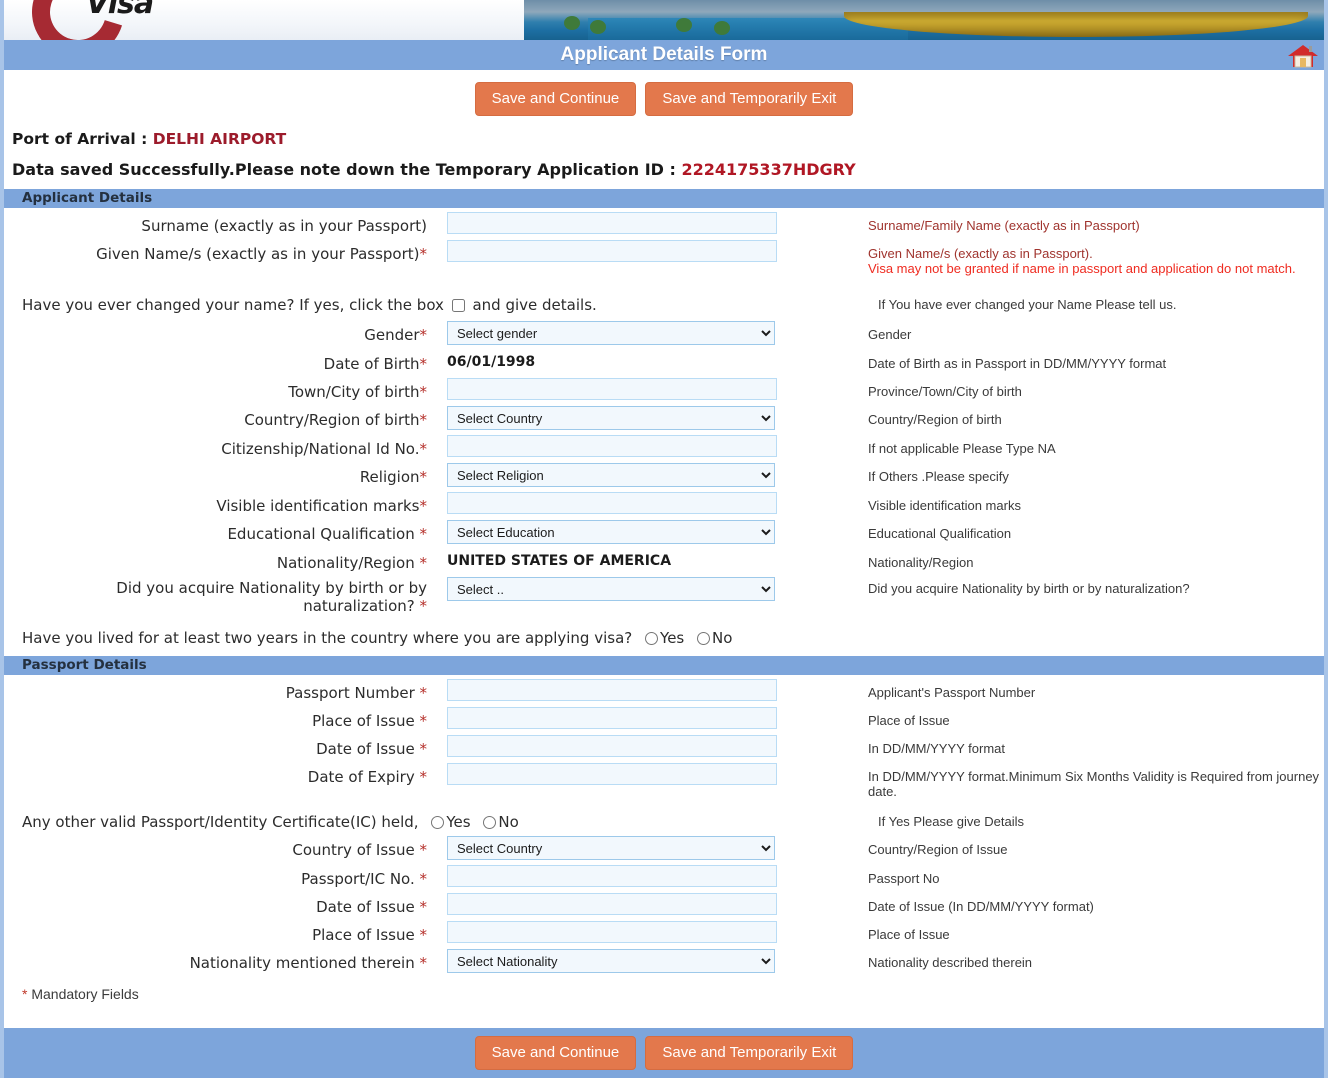 The height and width of the screenshot is (1078, 1328). What do you see at coordinates (324, 449) in the screenshot?
I see `label-citizenship-national-id: Citizenship/National Id No.*` at bounding box center [324, 449].